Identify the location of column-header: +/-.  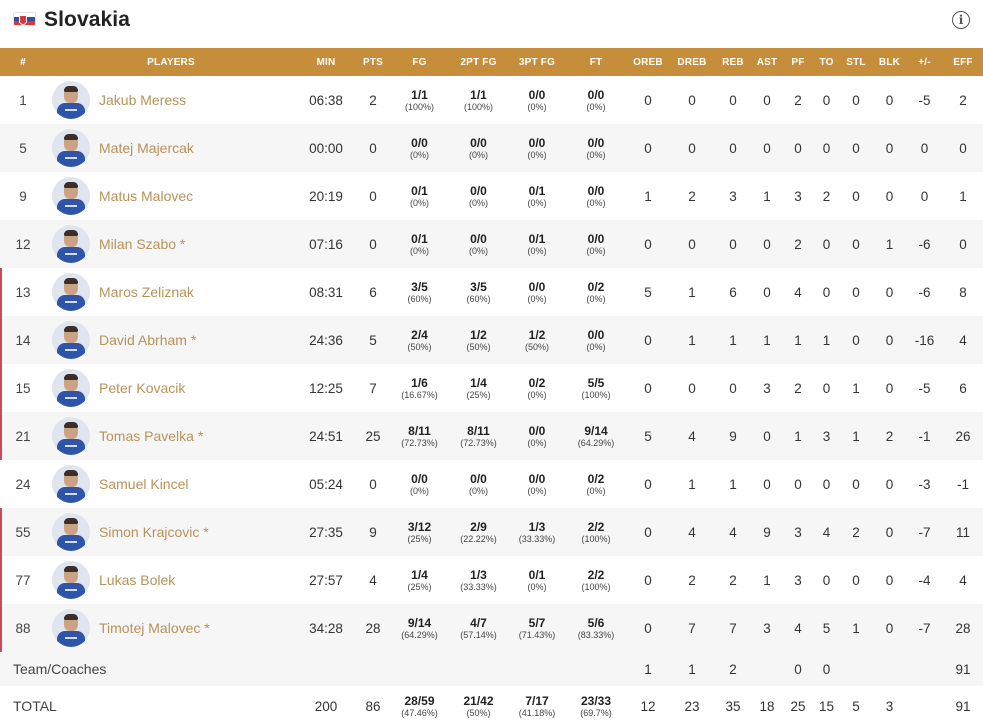
(924, 62).